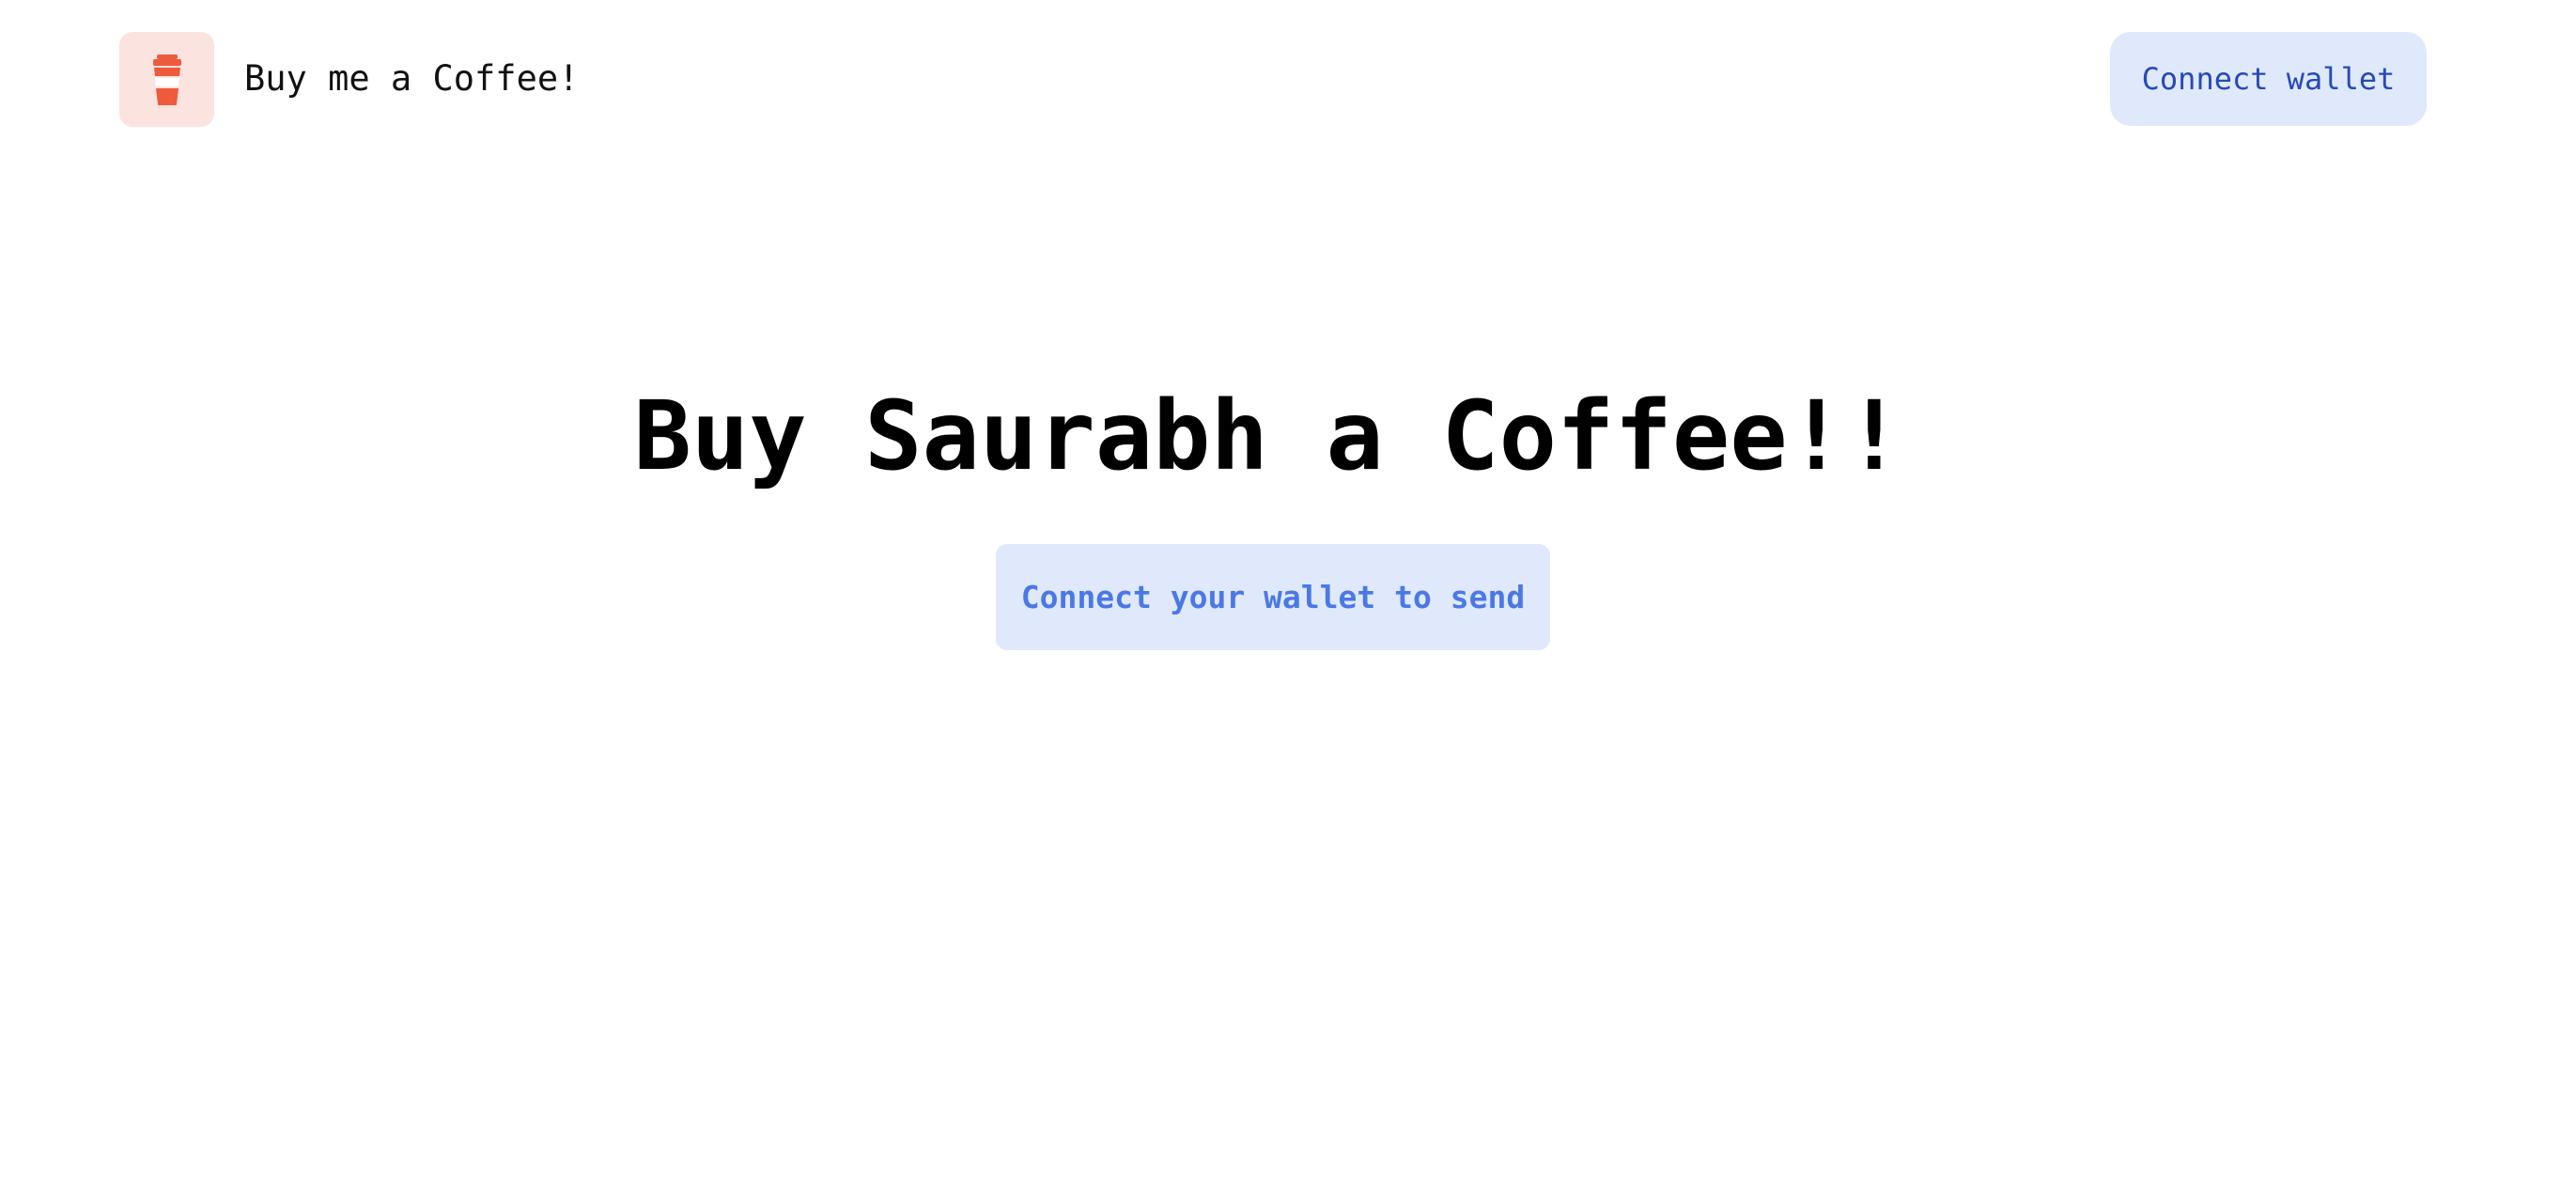 Image resolution: width=2576 pixels, height=1182 pixels. I want to click on page-title: Buy Saurabh a Coffee!!, so click(1268, 436).